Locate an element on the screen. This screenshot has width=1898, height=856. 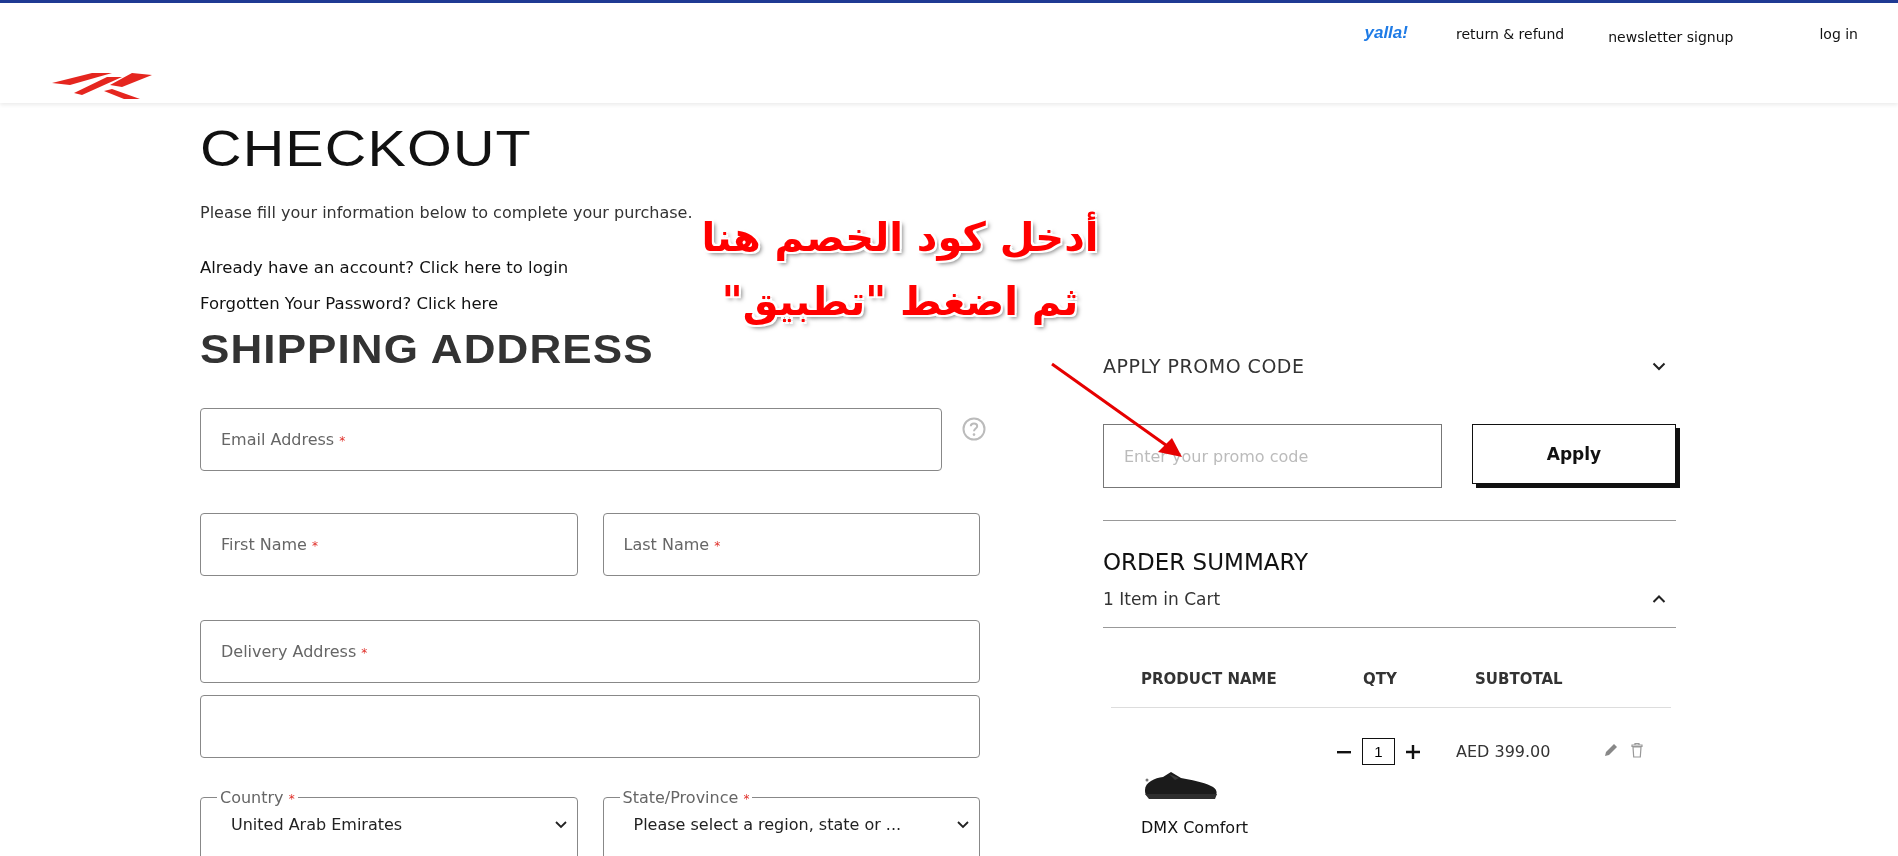
column-header: QTY is located at coordinates (1380, 679).